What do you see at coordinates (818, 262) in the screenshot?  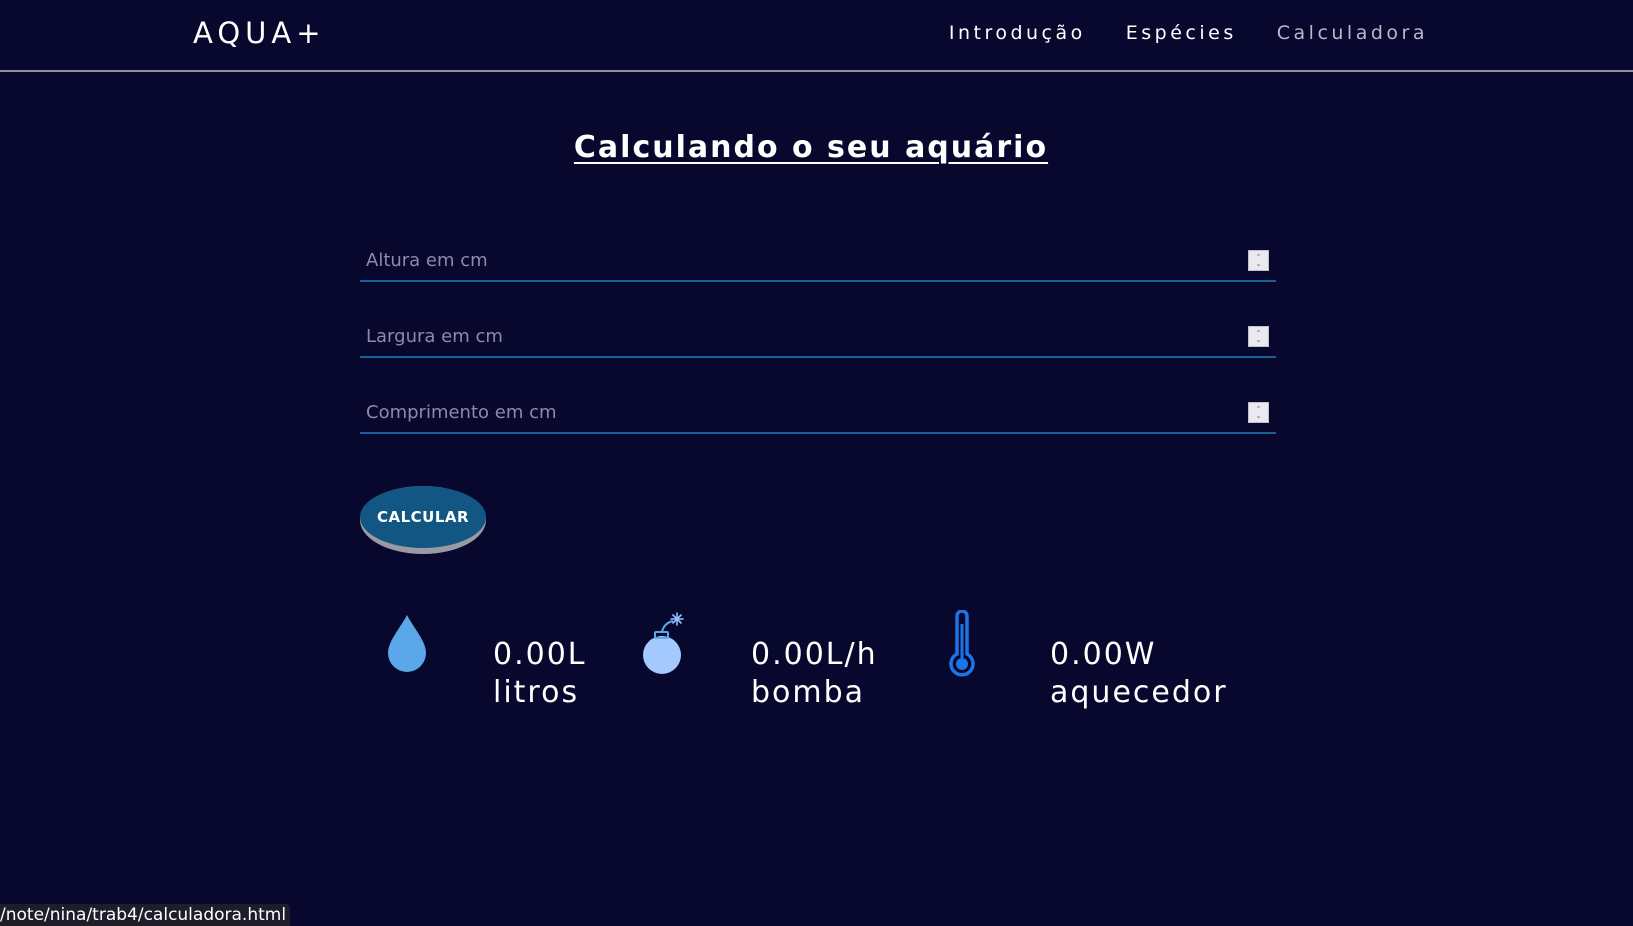 I see `height-field: Altura em cm ⌃ ⌄` at bounding box center [818, 262].